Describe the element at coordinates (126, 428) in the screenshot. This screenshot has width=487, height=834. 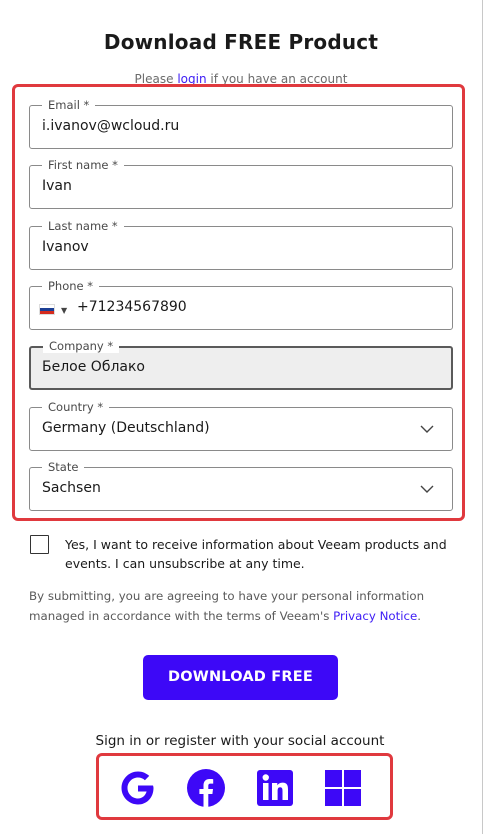
I see `country-value: Germany (Deutschland)` at that location.